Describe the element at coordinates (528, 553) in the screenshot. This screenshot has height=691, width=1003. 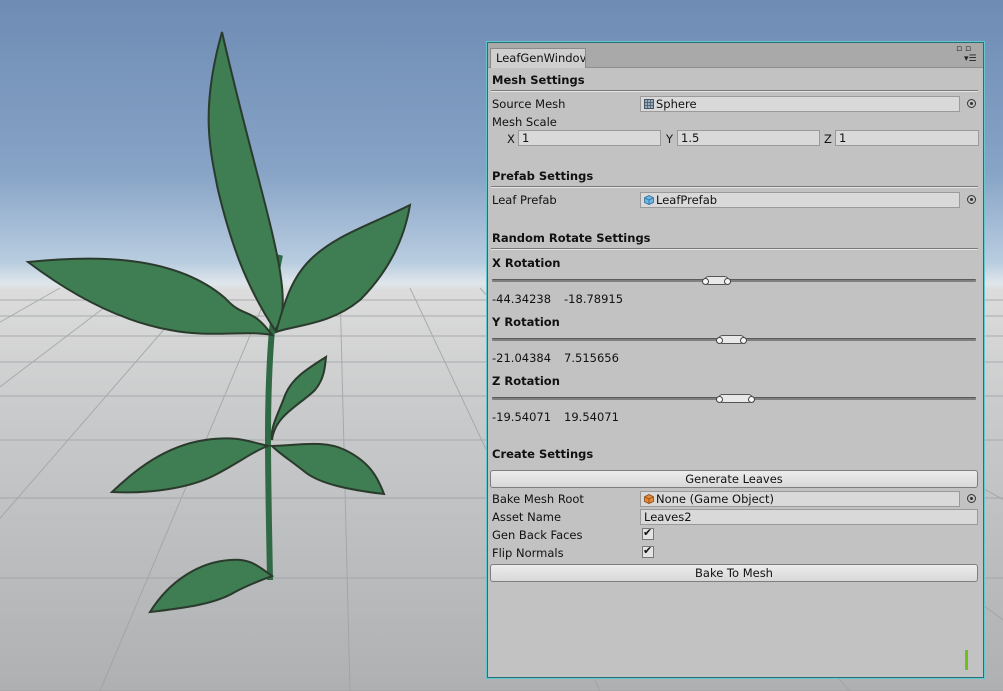
I see `flip-normals-label: Flip Normals` at that location.